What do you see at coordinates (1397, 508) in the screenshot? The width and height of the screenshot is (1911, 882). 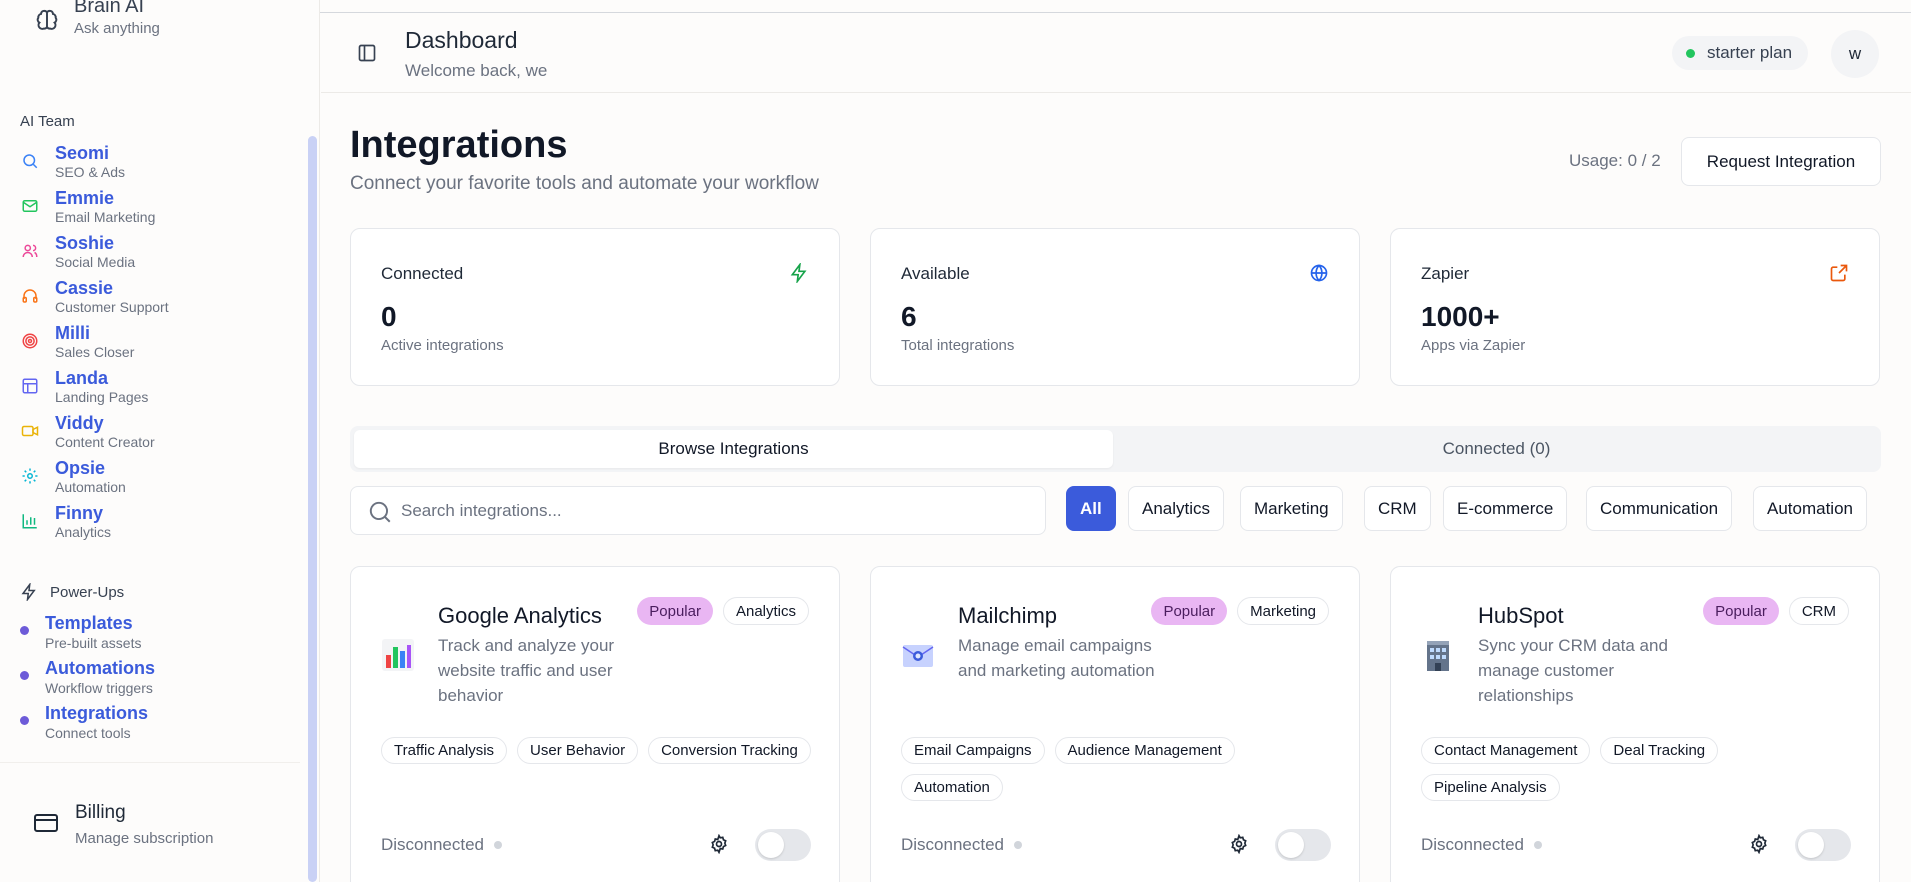 I see `filter-crm: CRM` at bounding box center [1397, 508].